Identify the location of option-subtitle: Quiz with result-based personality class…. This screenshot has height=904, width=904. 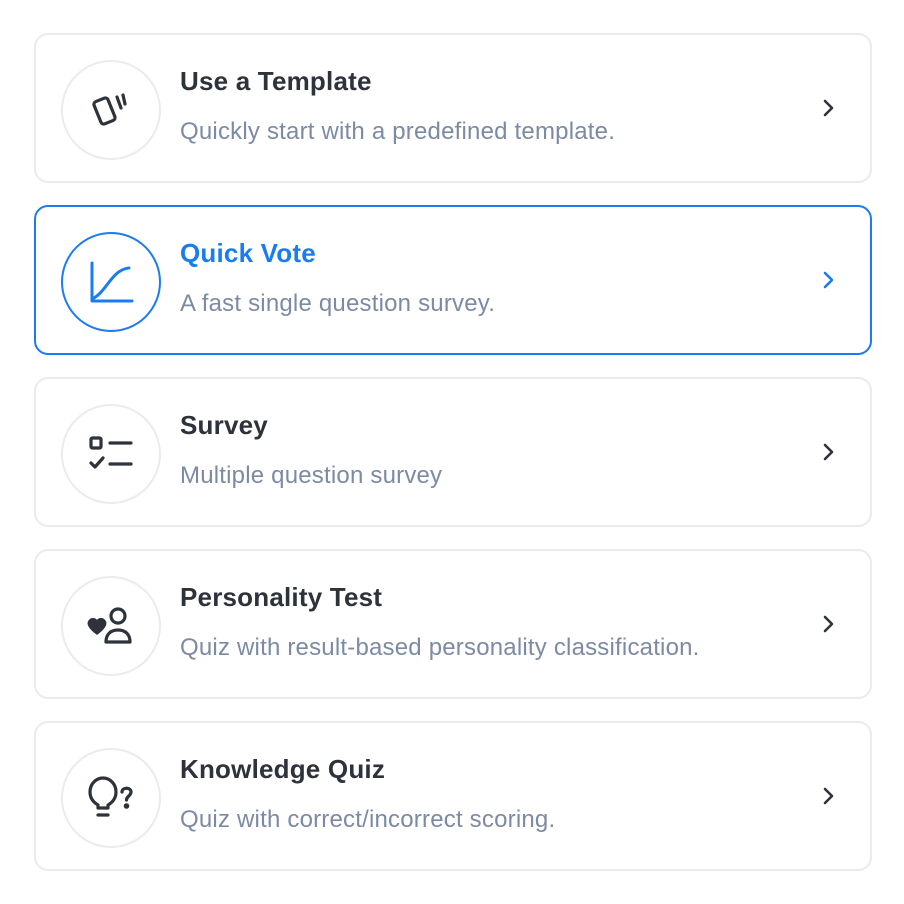
(440, 647).